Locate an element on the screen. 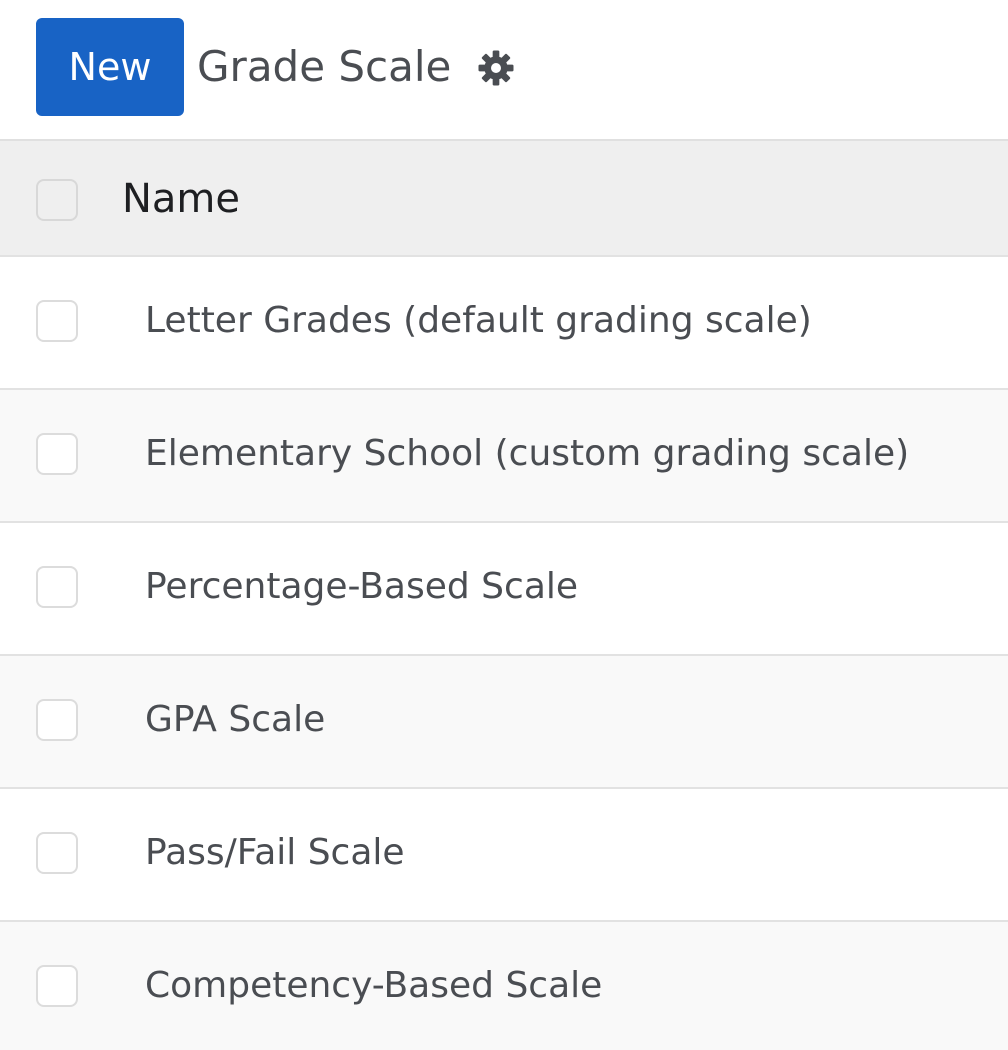 Image resolution: width=1008 pixels, height=1050 pixels. table-row: Elementary School (custom grading scale) is located at coordinates (504, 456).